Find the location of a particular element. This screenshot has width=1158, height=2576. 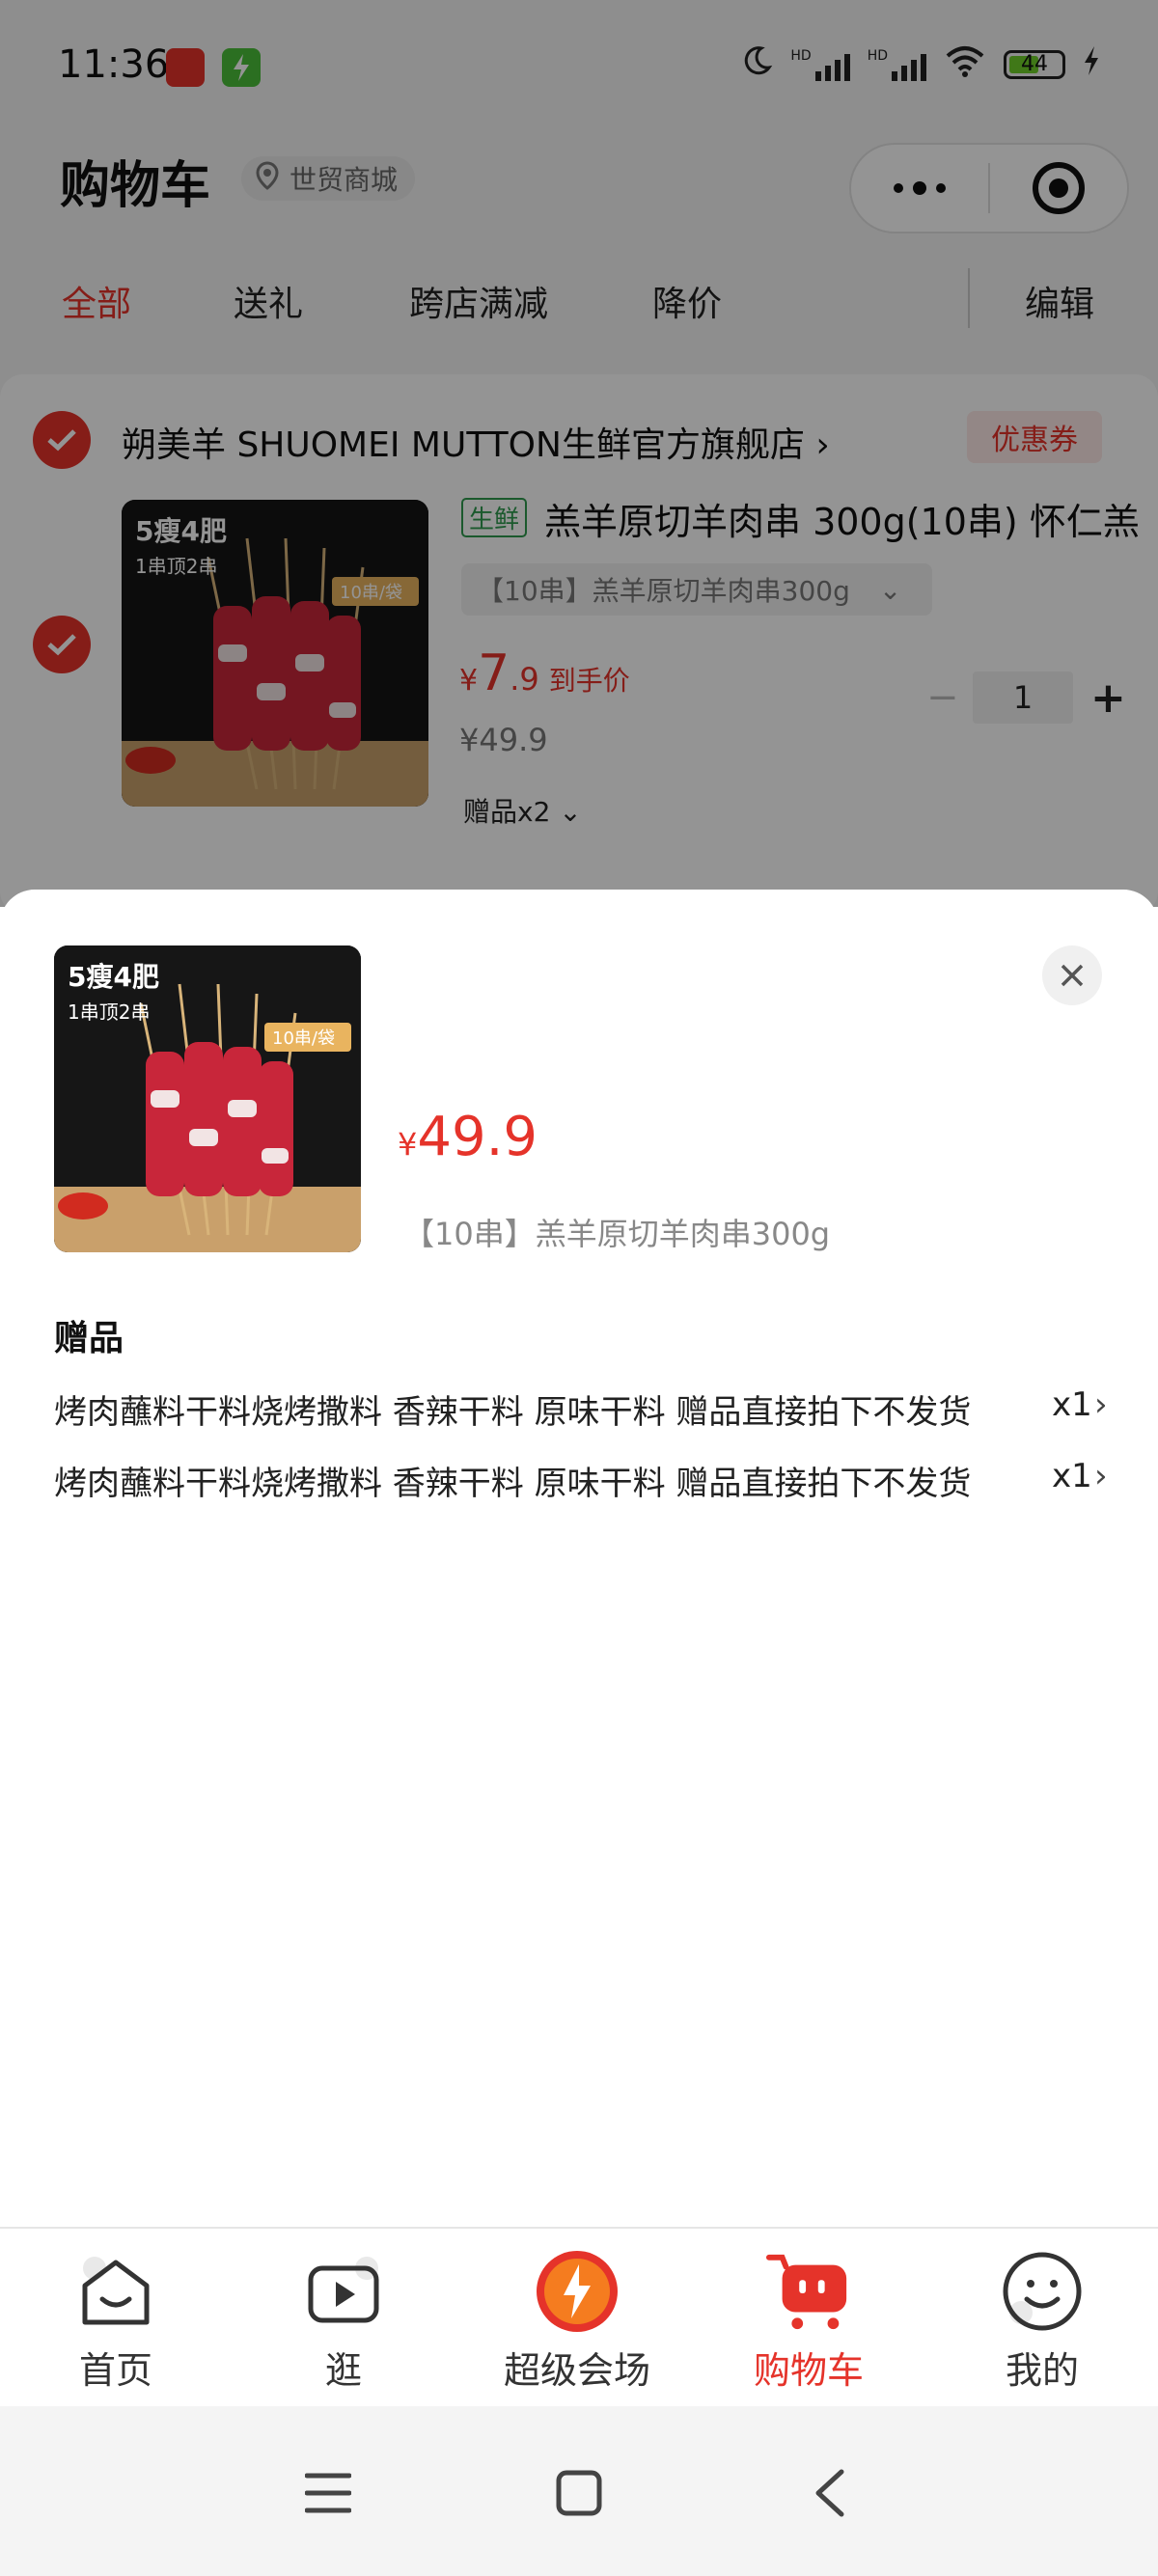

nav-browse-label: 逛 is located at coordinates (343, 2371).